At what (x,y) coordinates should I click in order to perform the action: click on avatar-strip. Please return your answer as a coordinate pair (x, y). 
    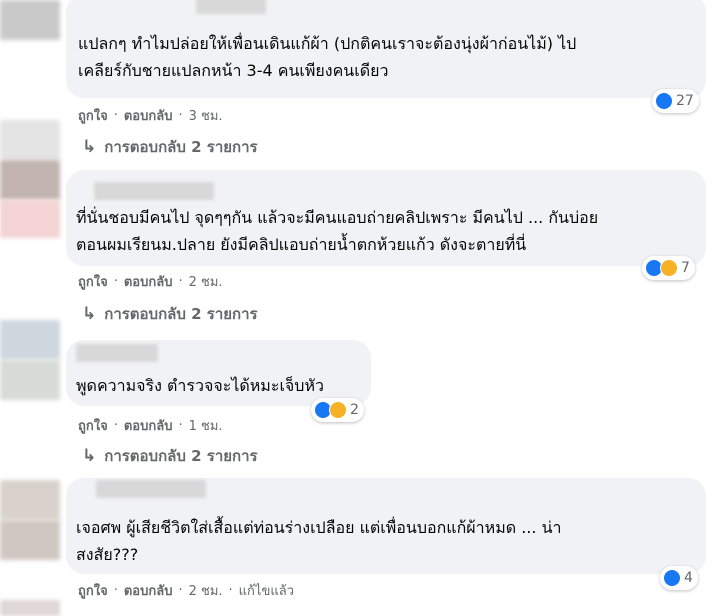
    Looking at the image, I should click on (30, 308).